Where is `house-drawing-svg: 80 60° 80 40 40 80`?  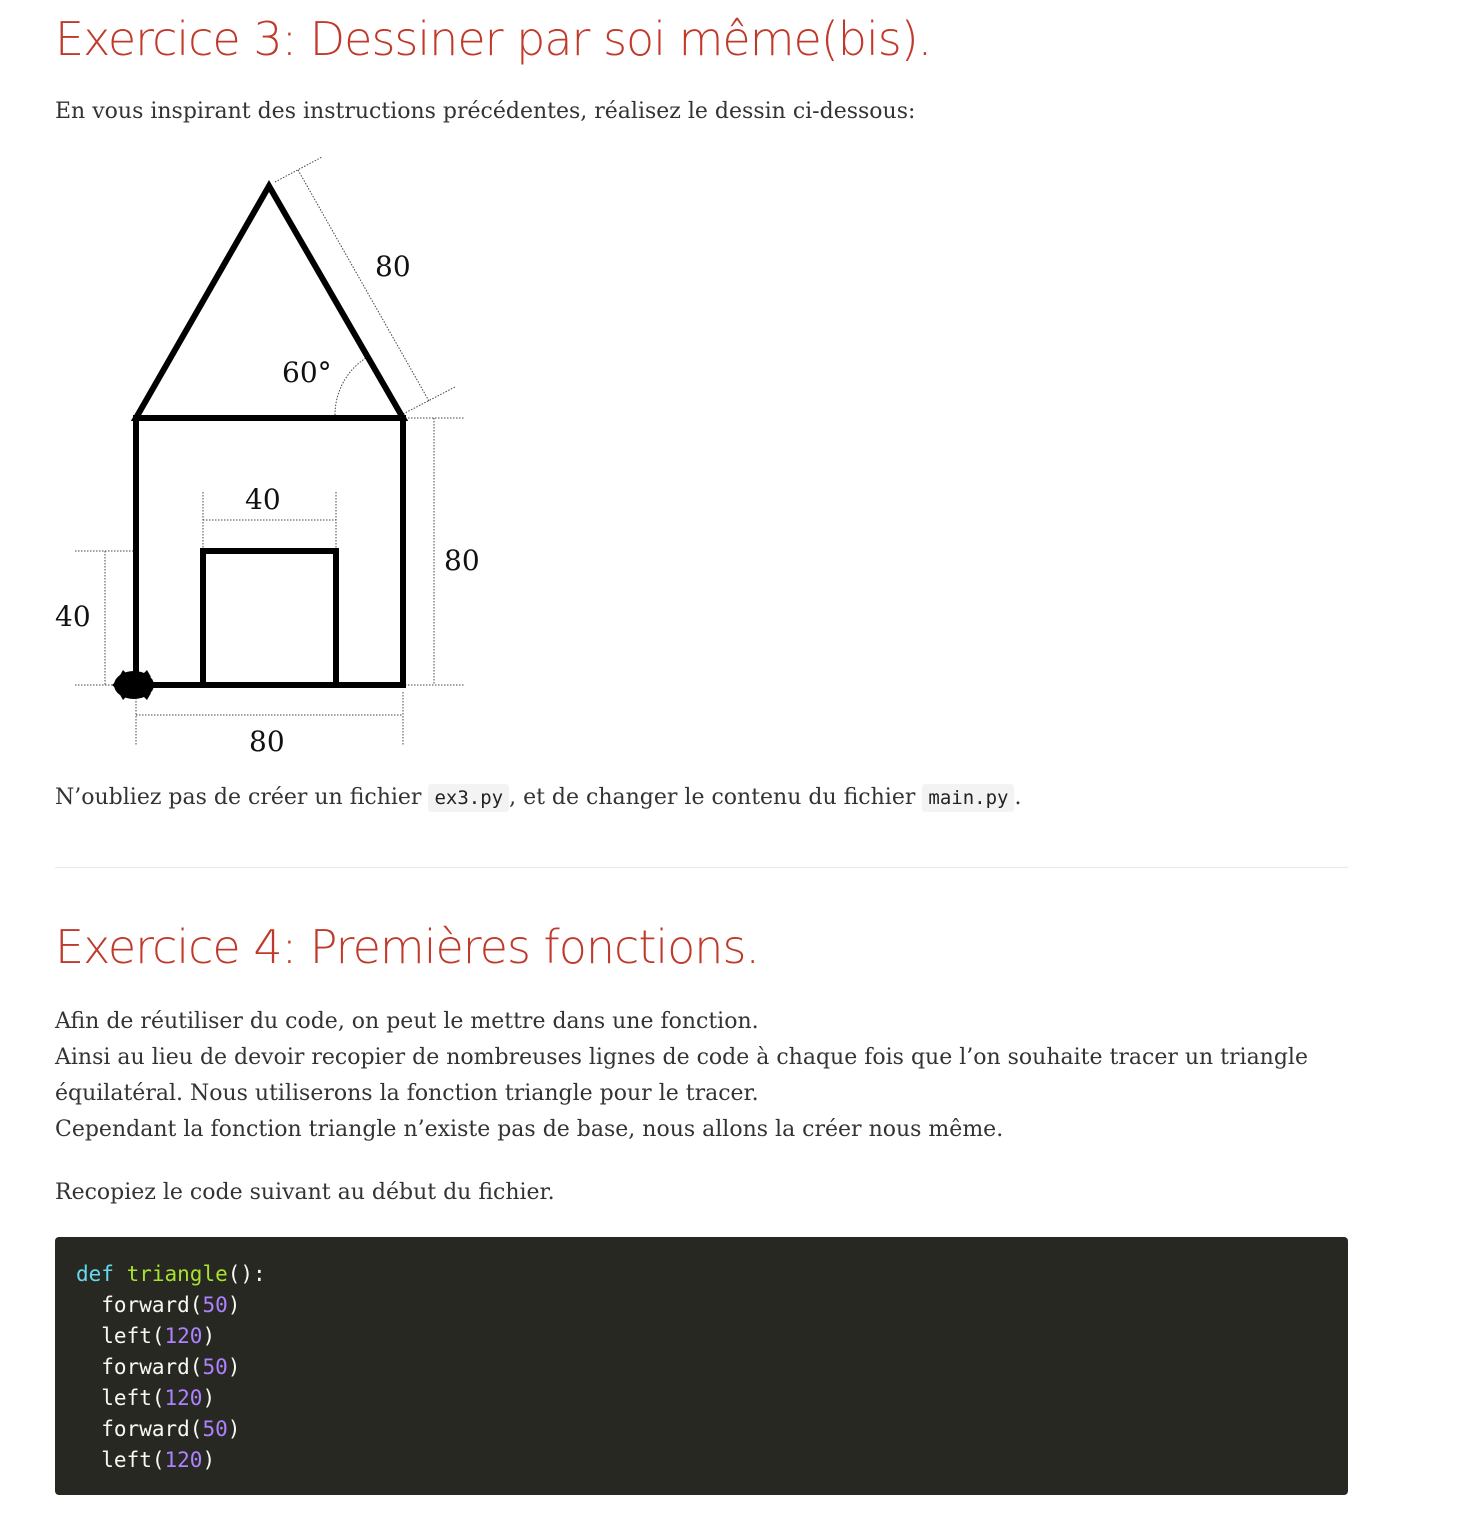
house-drawing-svg: 80 60° 80 40 40 80 is located at coordinates (267, 457).